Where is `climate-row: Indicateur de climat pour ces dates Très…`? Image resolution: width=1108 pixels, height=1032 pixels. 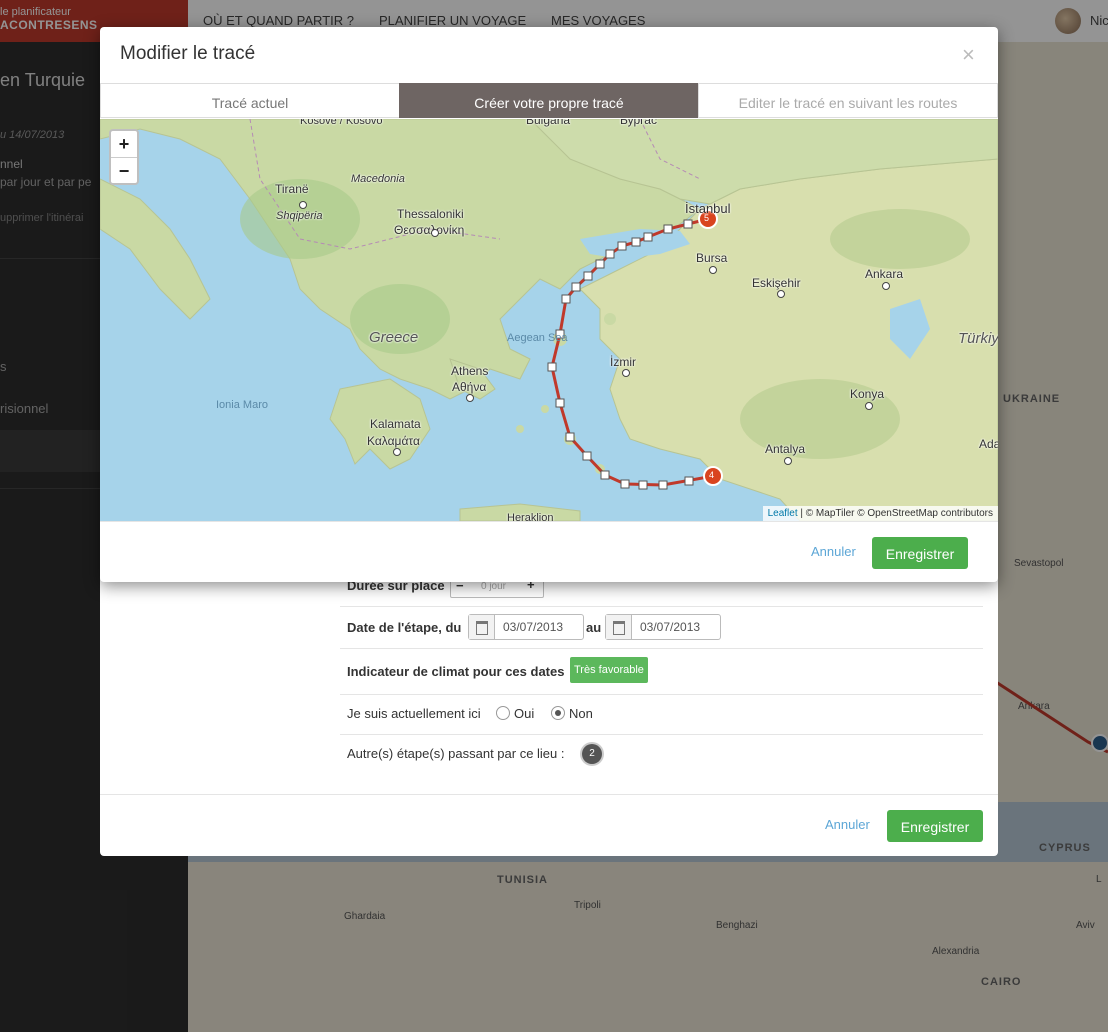 climate-row: Indicateur de climat pour ces dates Très… is located at coordinates (661, 671).